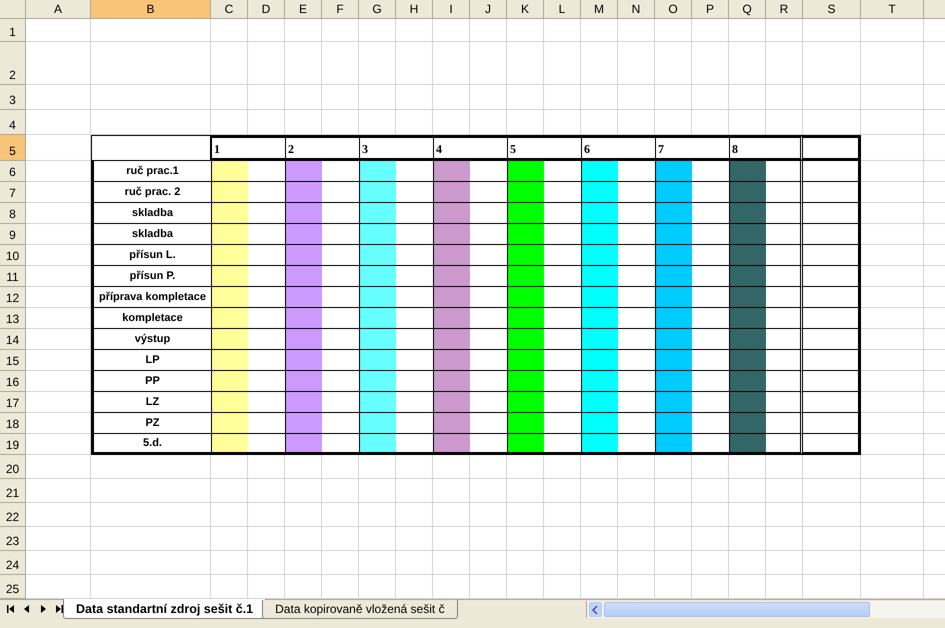  What do you see at coordinates (599, 9) in the screenshot?
I see `column-header: M` at bounding box center [599, 9].